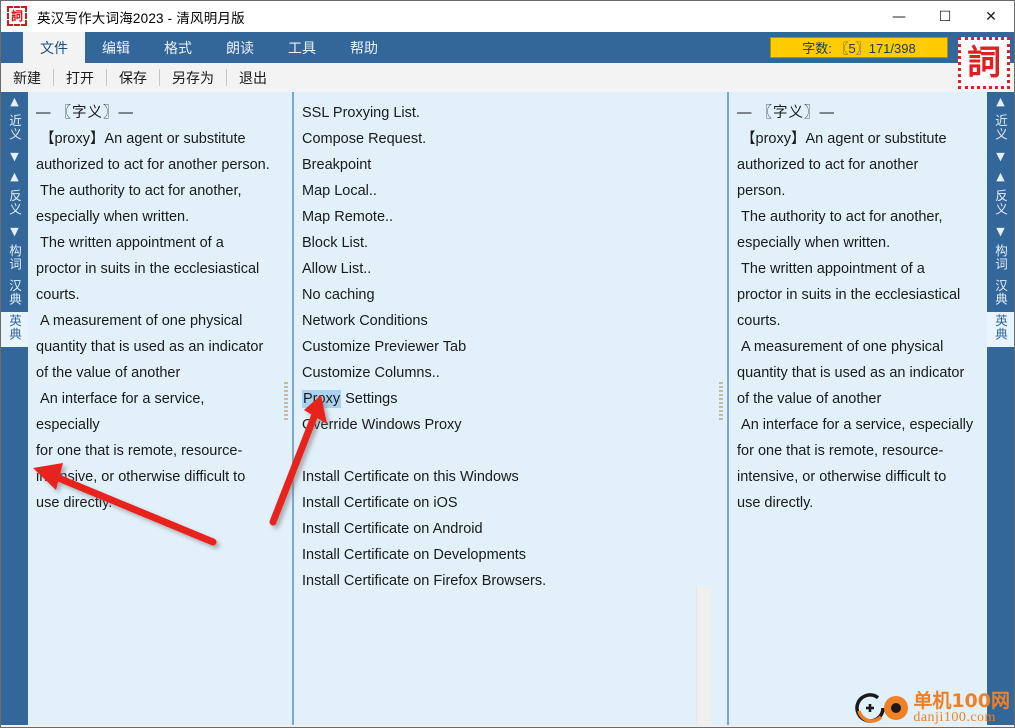  I want to click on list-item: Map Local.., so click(507, 191).